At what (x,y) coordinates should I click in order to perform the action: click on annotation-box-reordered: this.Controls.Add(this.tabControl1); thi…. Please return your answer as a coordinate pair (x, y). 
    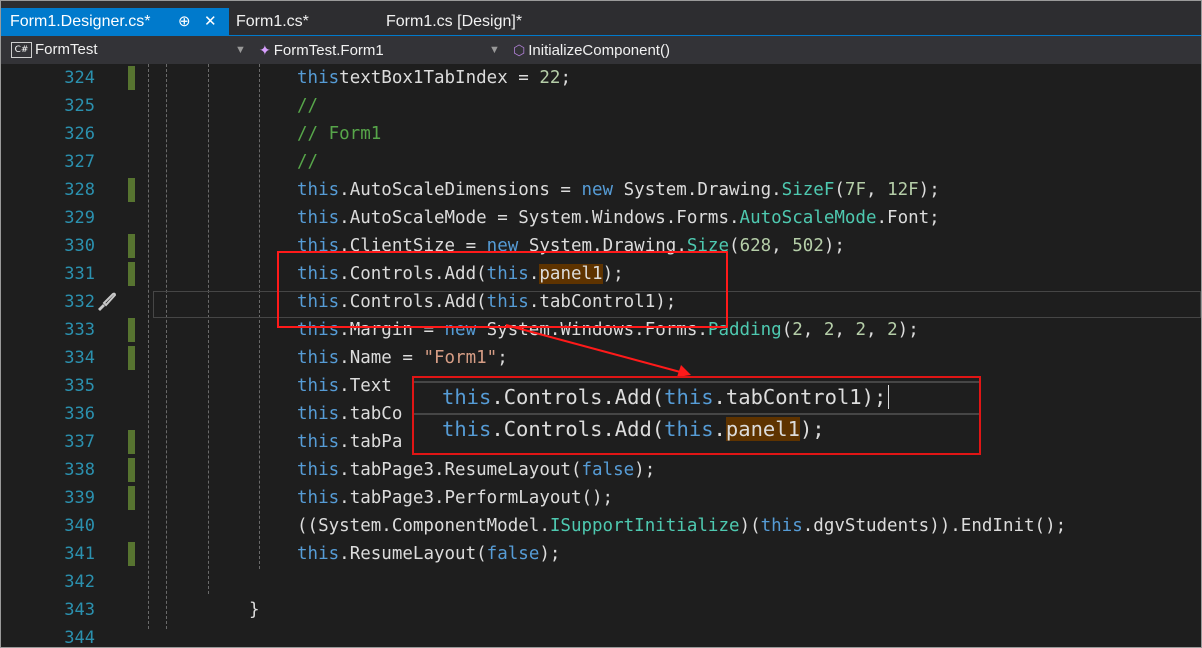
    Looking at the image, I should click on (696, 415).